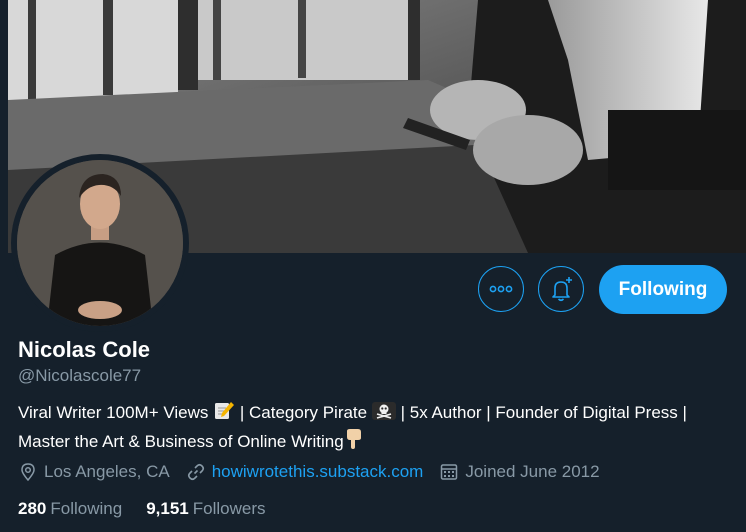 The image size is (746, 532). I want to click on followers-label: Followers, so click(229, 508).